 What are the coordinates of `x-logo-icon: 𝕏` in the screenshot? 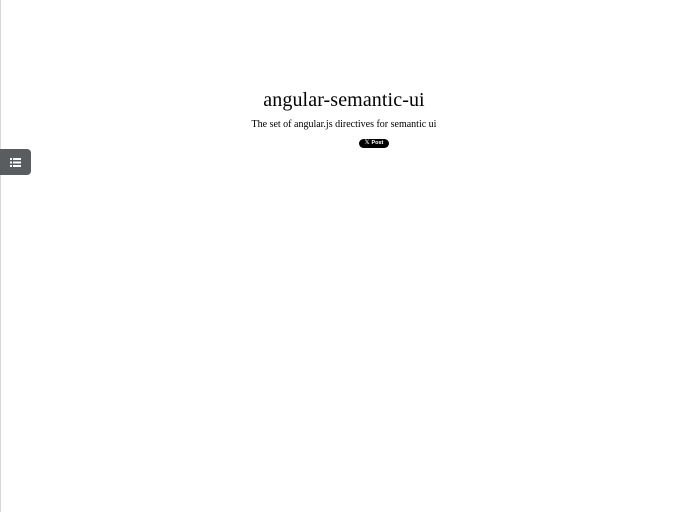 It's located at (367, 143).